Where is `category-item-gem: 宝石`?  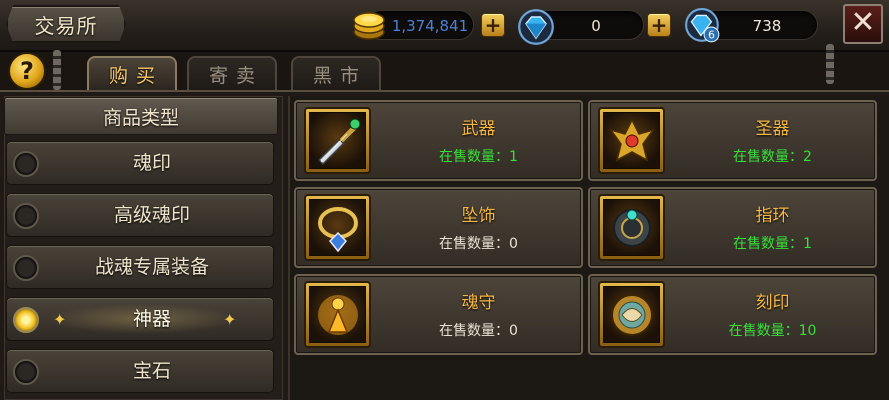
category-item-gem: 宝石 is located at coordinates (140, 371).